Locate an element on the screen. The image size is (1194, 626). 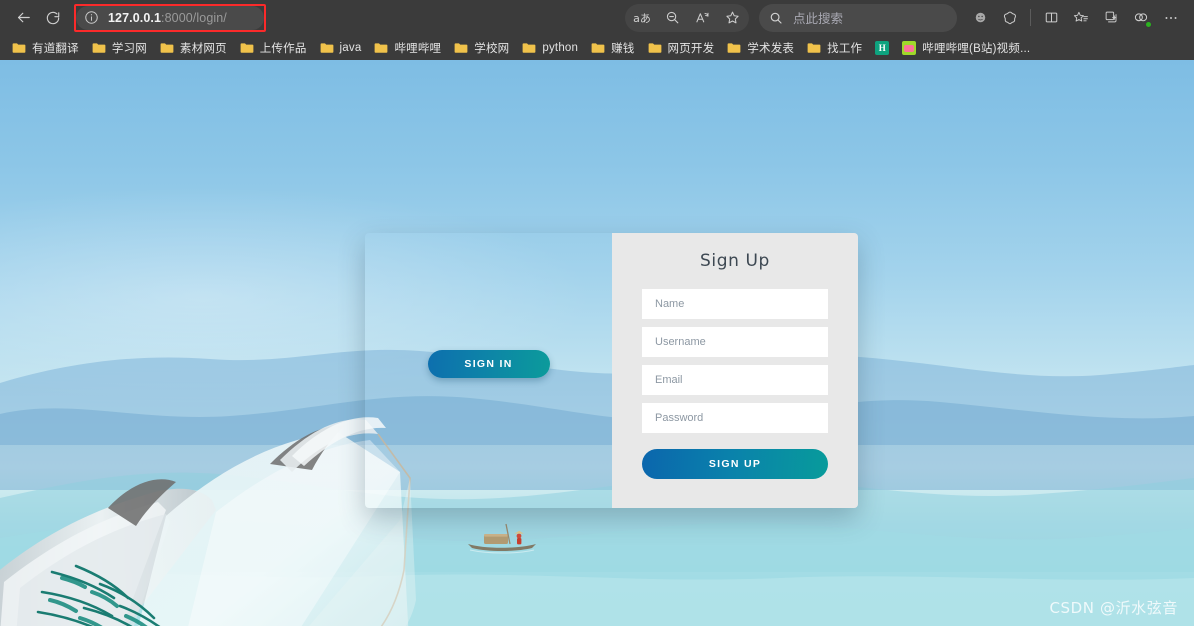
bookmark-label: 素材网页 is located at coordinates (203, 48).